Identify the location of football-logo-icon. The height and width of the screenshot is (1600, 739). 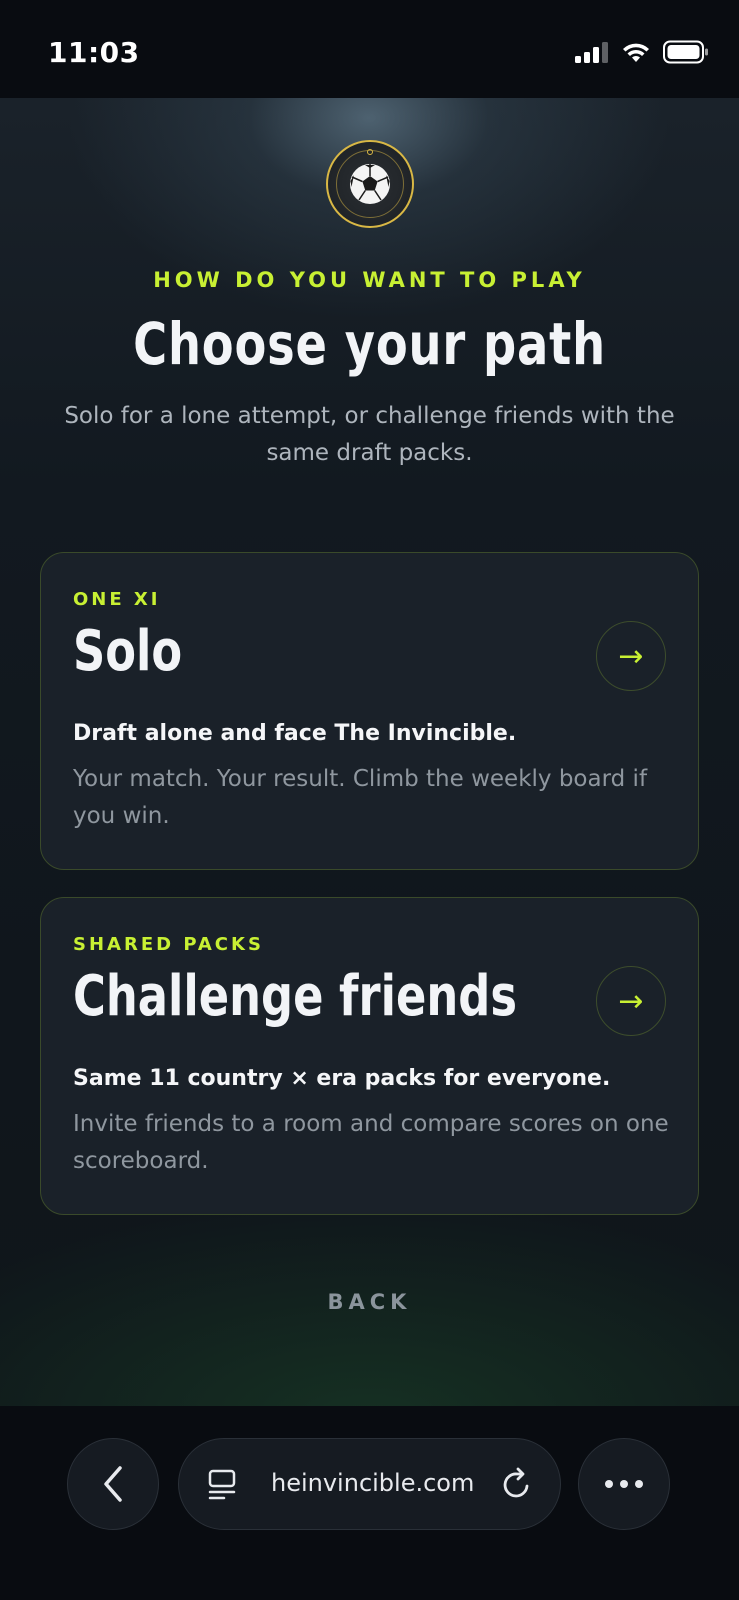
(370, 184).